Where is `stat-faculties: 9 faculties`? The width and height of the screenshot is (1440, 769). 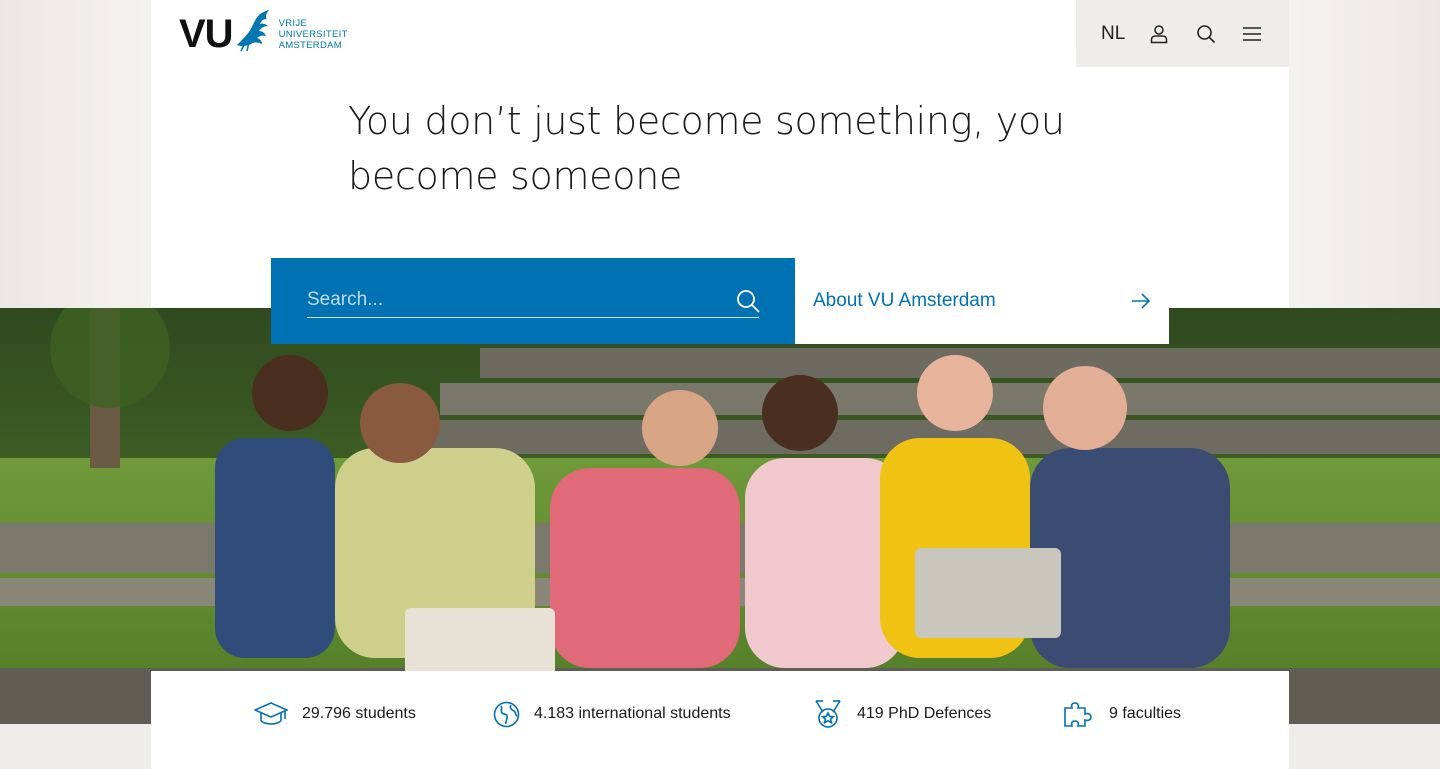 stat-faculties: 9 faculties is located at coordinates (1122, 714).